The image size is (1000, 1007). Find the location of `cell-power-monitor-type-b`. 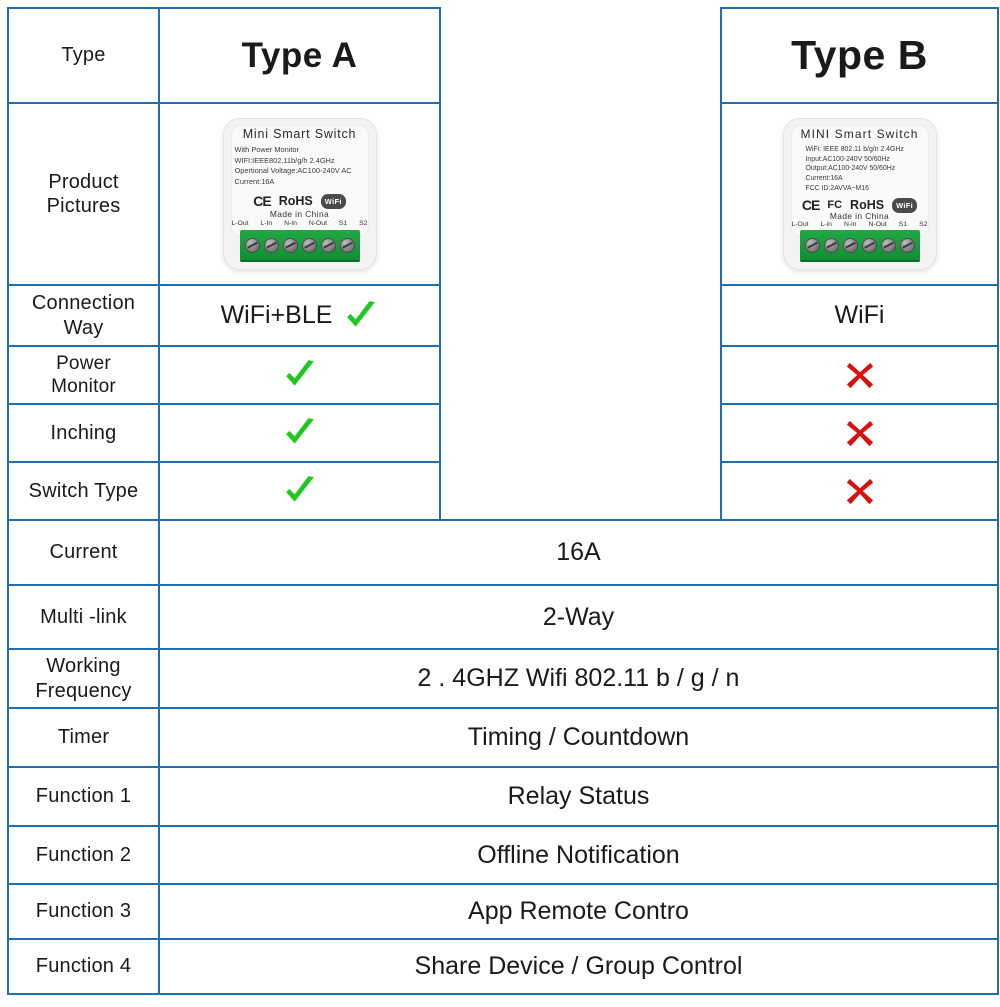

cell-power-monitor-type-b is located at coordinates (859, 375).